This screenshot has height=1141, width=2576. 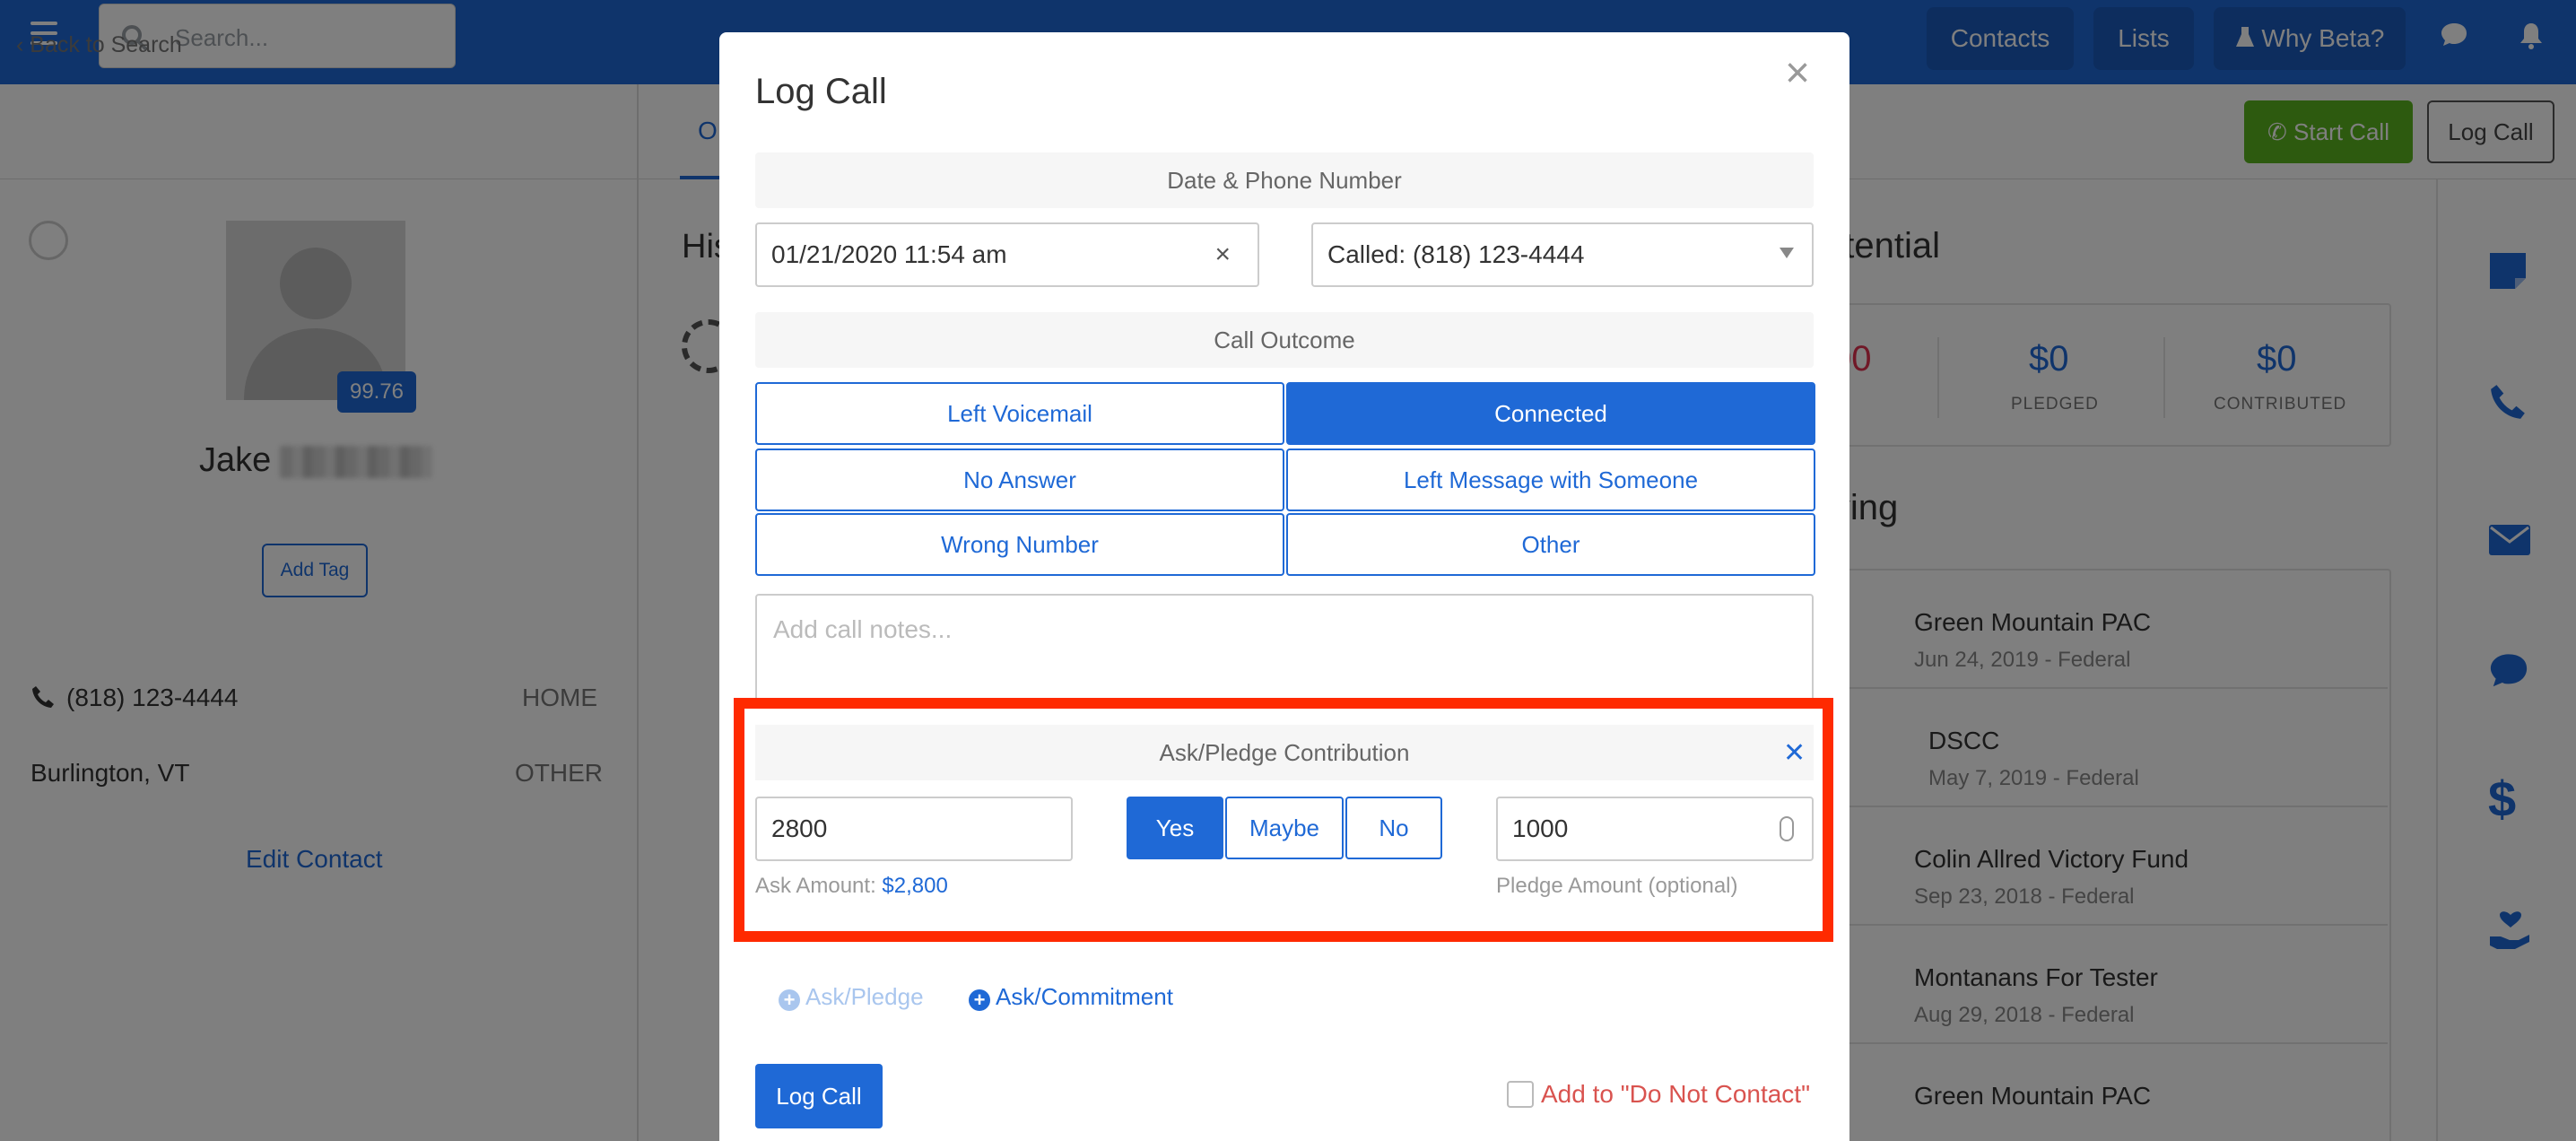 I want to click on called-number-select: Called: (818) 123-4444, so click(x=1562, y=254).